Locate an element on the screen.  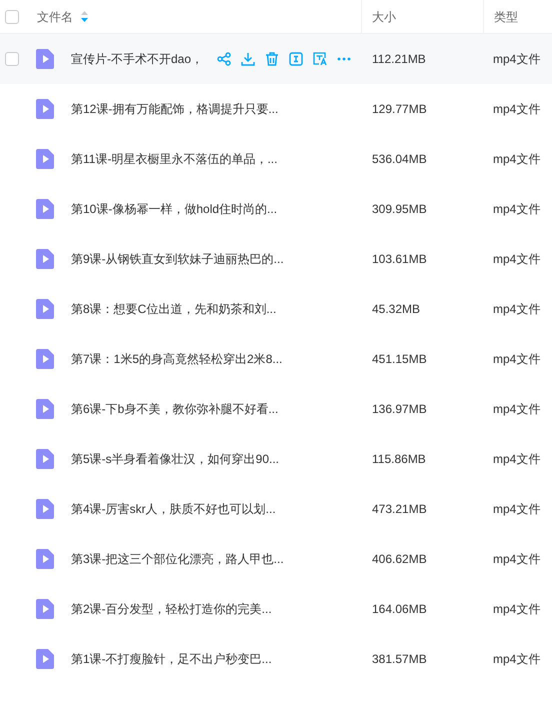
file-row: 宣传片-不手术不开dao， 112.21MB mp4文件 is located at coordinates (276, 59).